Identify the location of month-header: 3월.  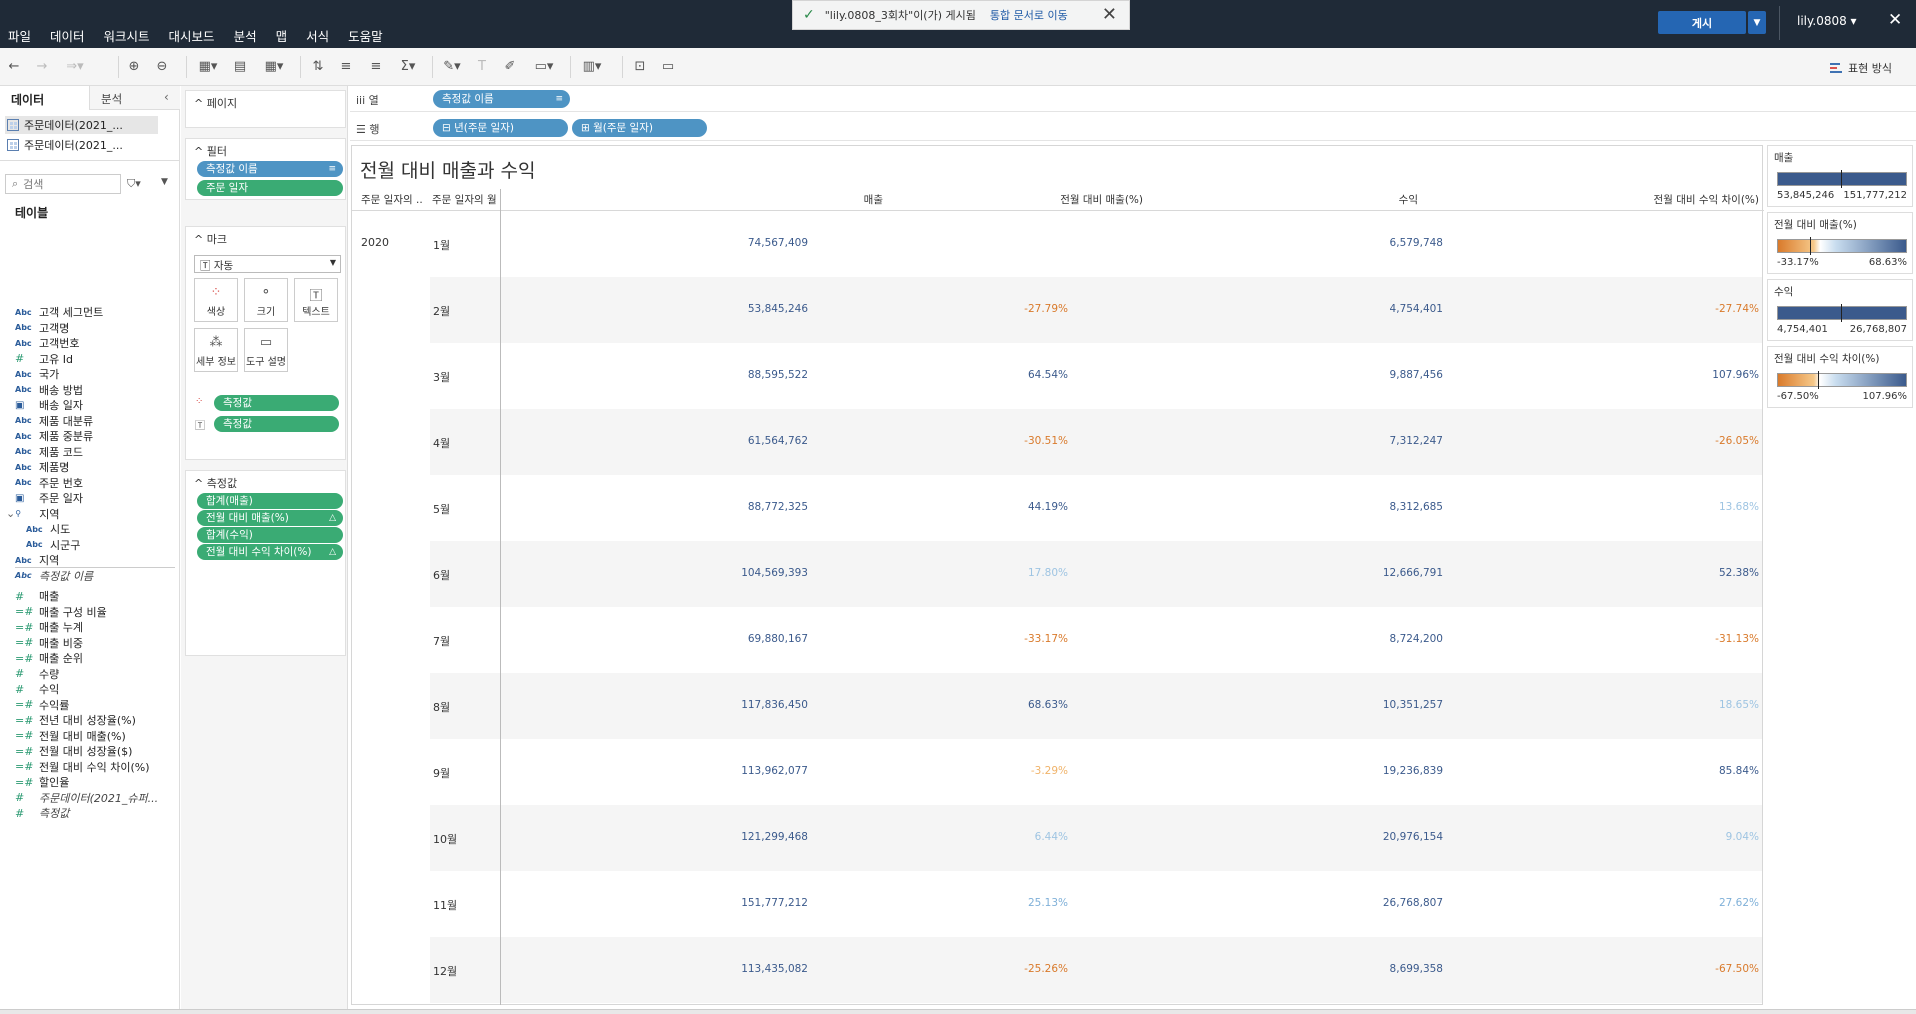
(441, 377).